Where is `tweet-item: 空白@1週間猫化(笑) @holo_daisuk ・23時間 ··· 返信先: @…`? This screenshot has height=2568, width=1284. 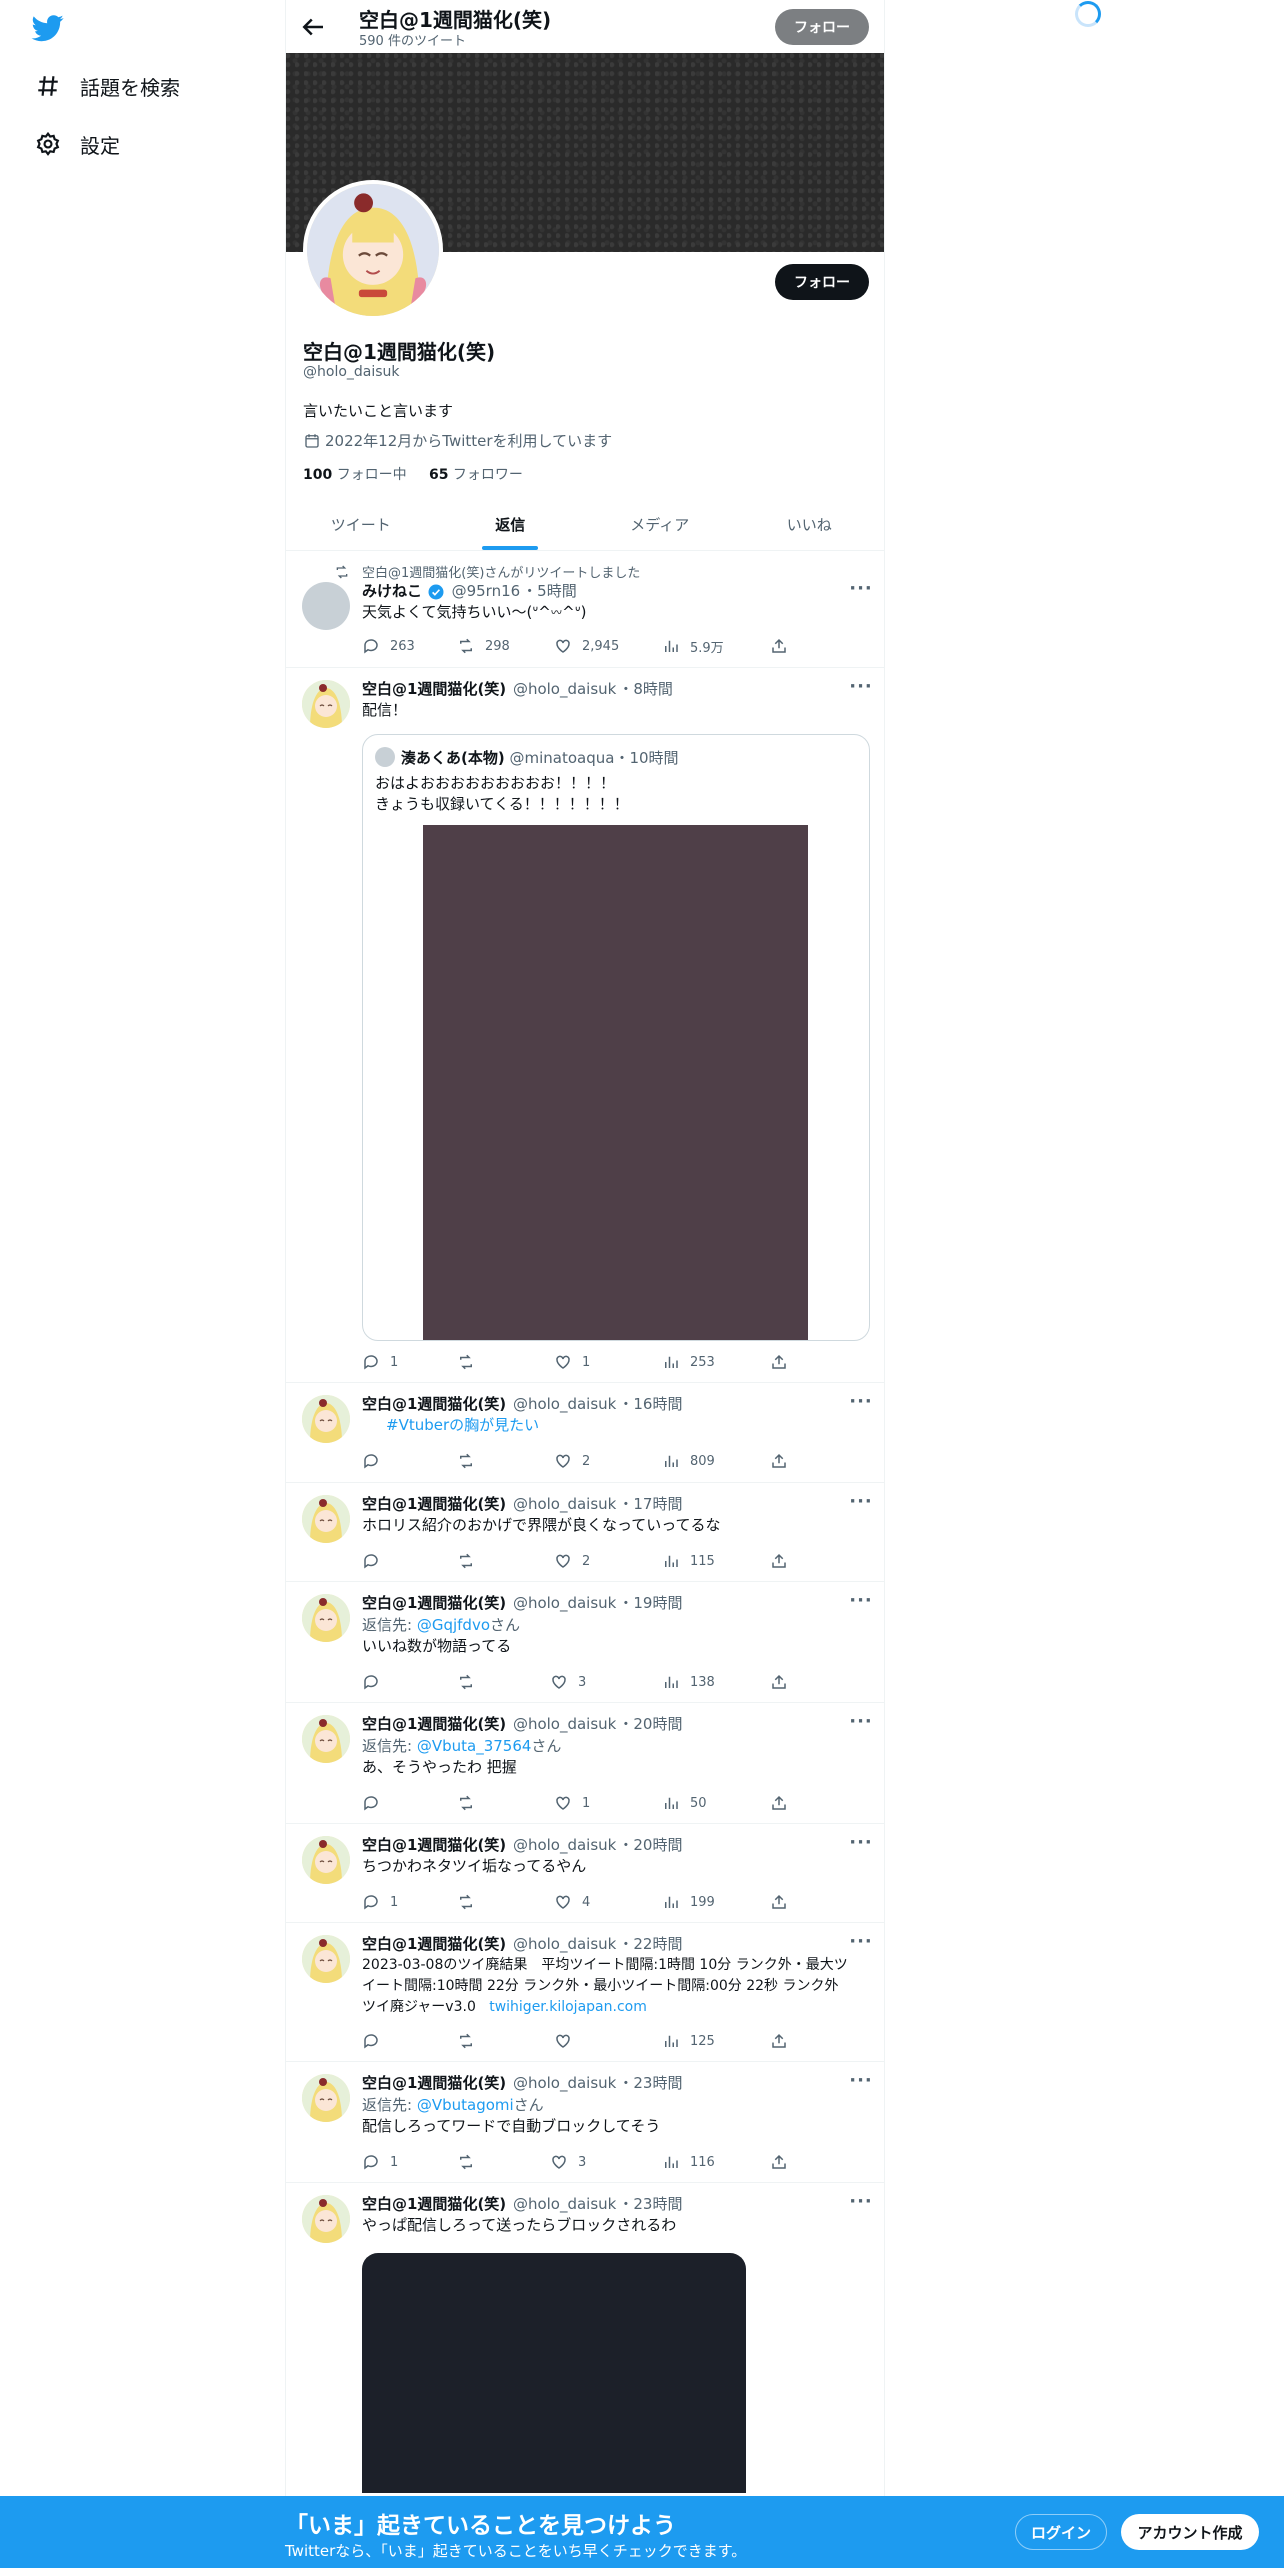
tweet-item: 空白@1週間猫化(笑) @holo_daisuk ・23時間 ··· 返信先: @… is located at coordinates (585, 2122).